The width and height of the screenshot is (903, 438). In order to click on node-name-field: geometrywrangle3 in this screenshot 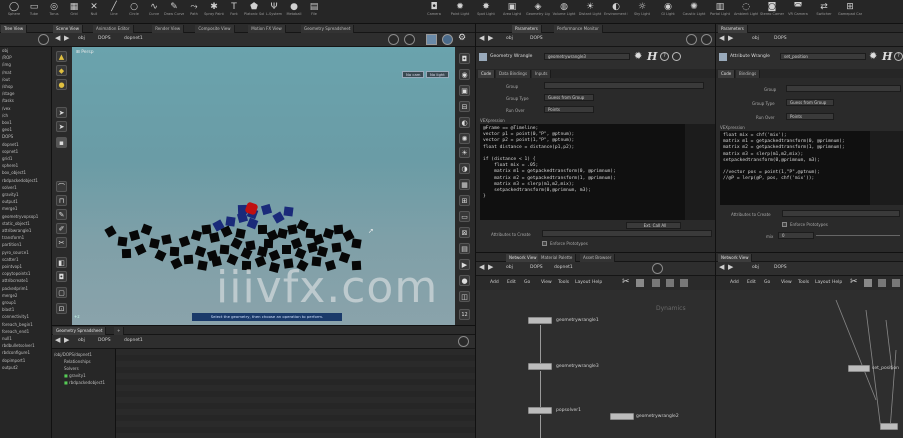, I will do `click(587, 56)`.